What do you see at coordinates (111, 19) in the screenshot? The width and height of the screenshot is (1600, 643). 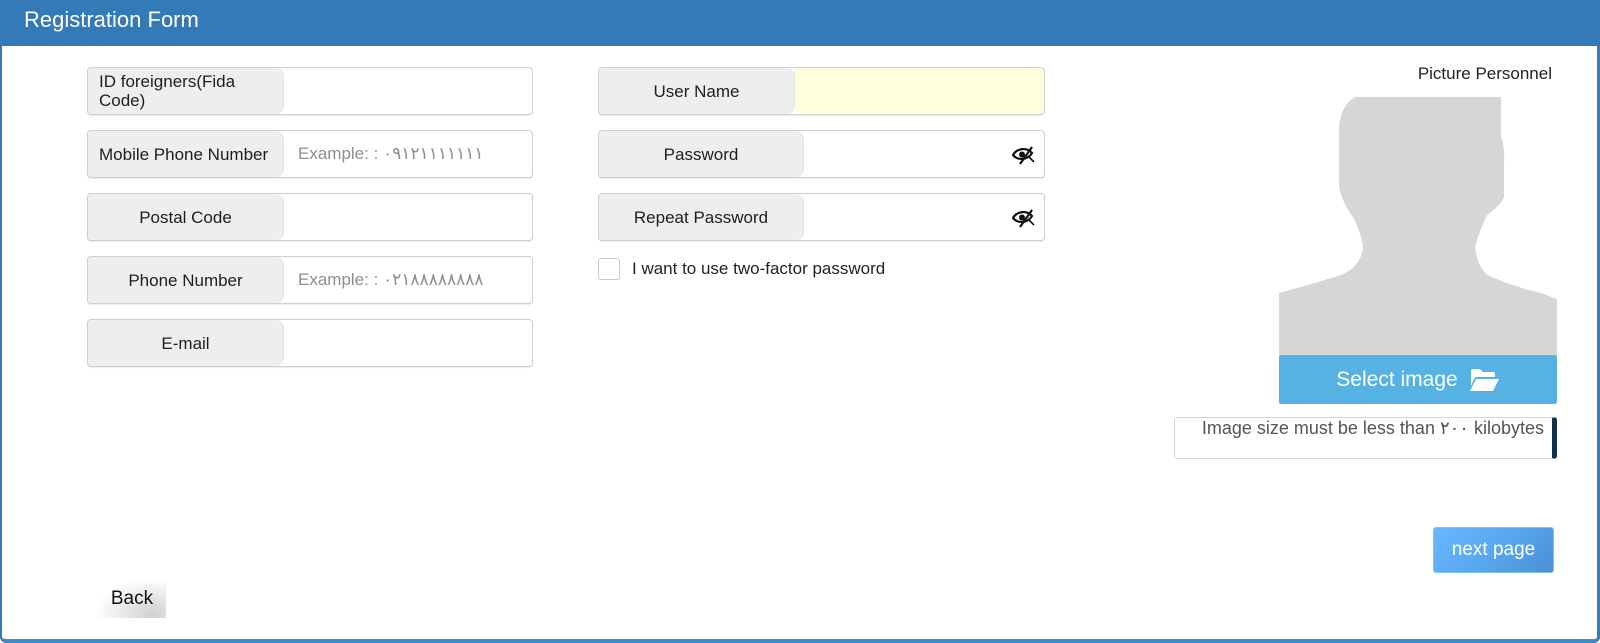 I see `page-title: Registration Form` at bounding box center [111, 19].